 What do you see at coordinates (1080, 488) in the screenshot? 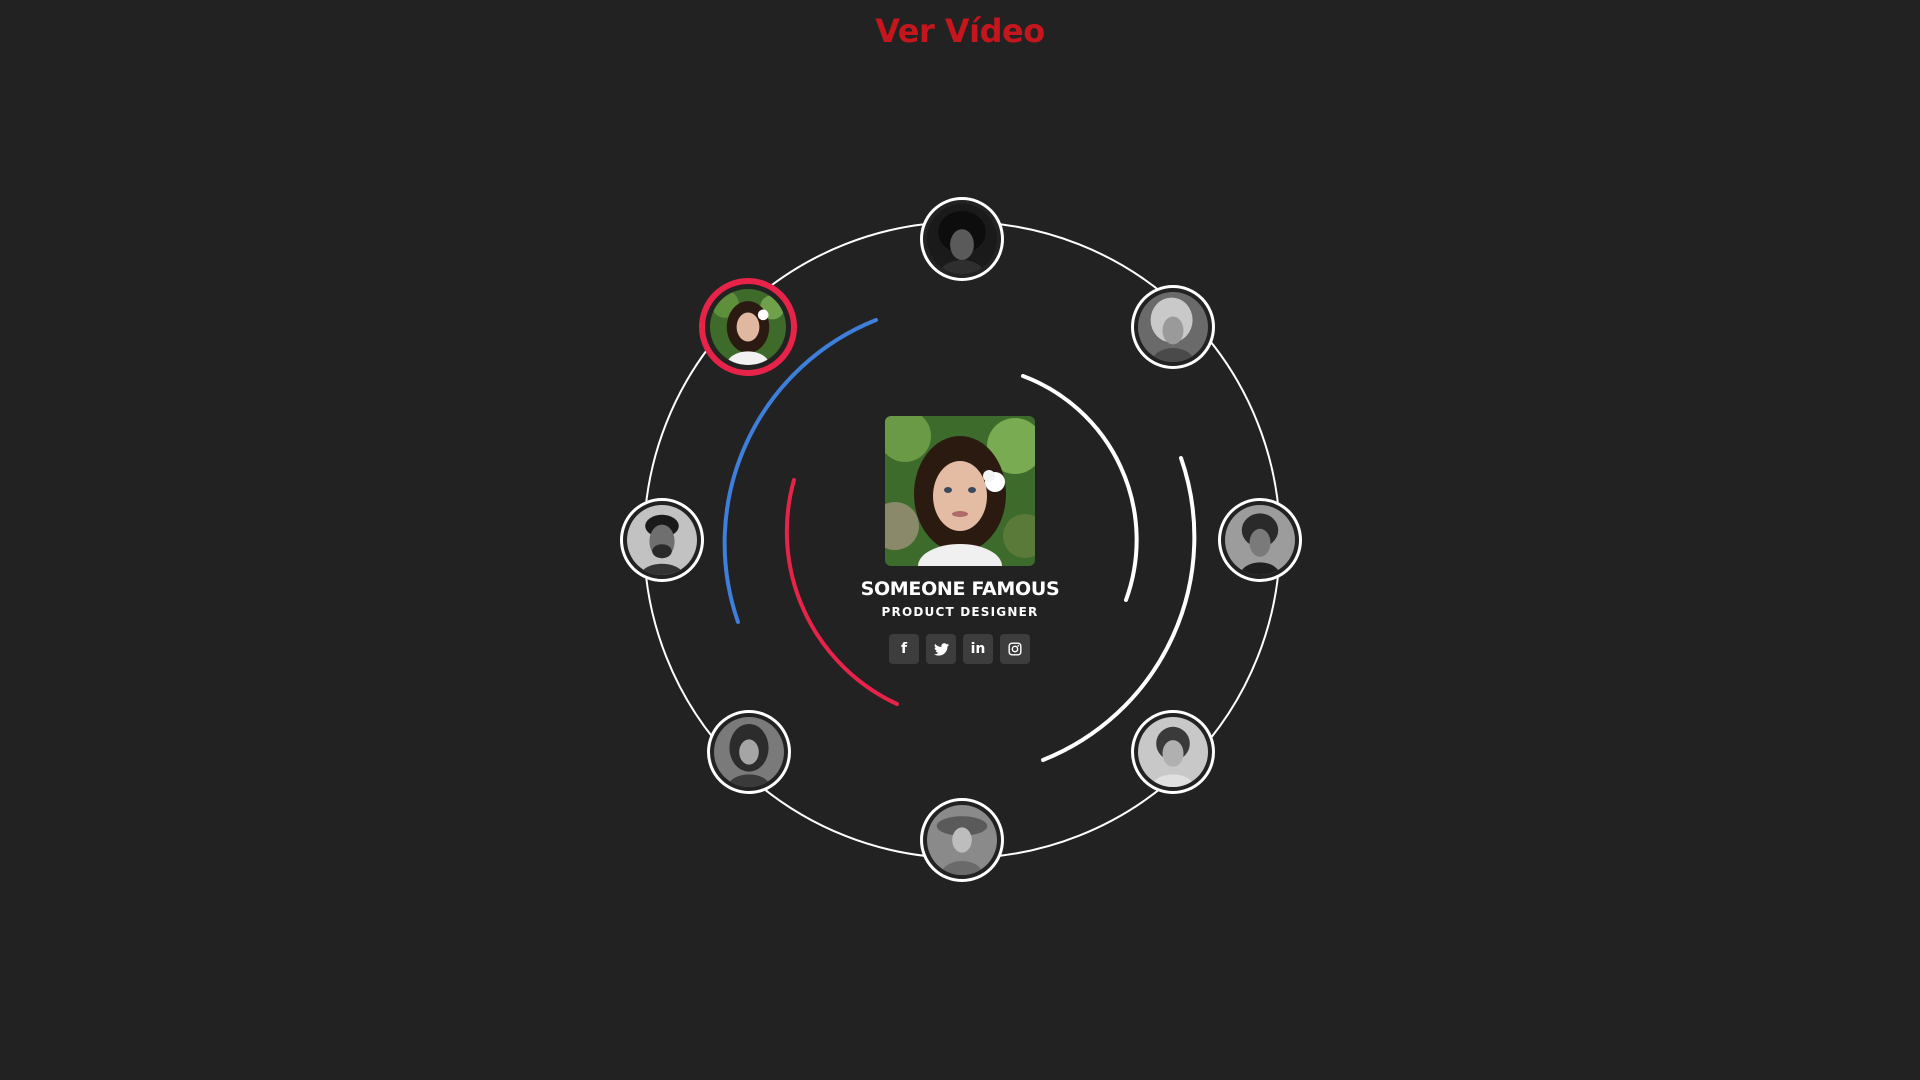
I see `white-arc-inner` at bounding box center [1080, 488].